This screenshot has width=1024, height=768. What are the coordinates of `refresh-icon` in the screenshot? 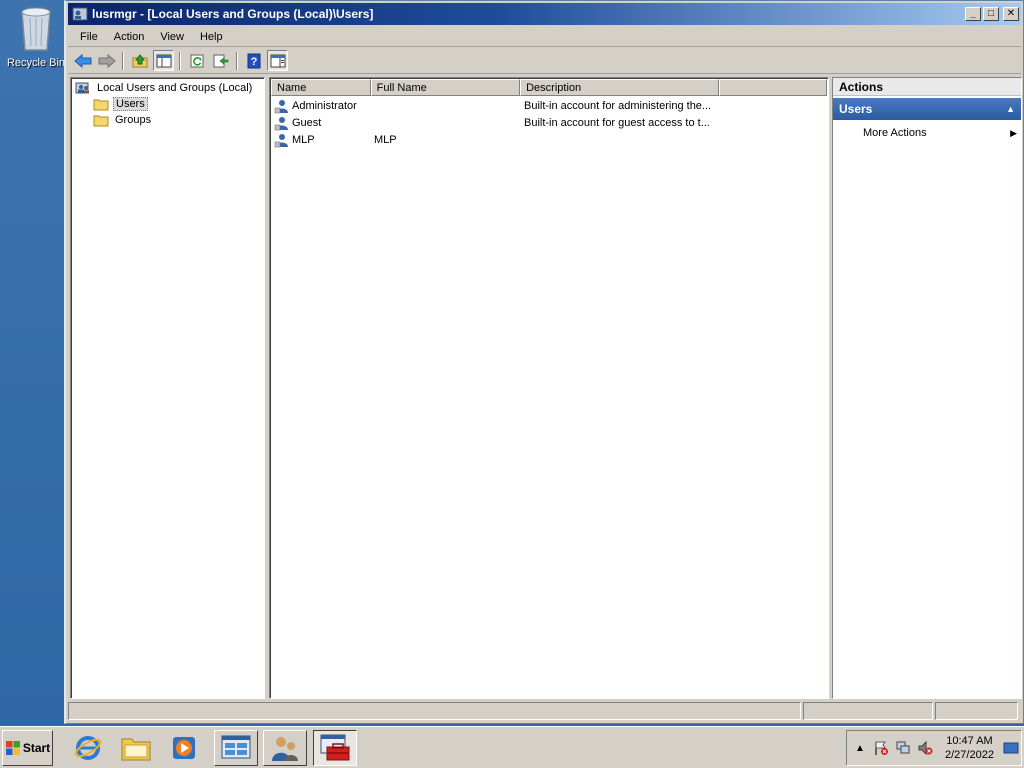 It's located at (196, 60).